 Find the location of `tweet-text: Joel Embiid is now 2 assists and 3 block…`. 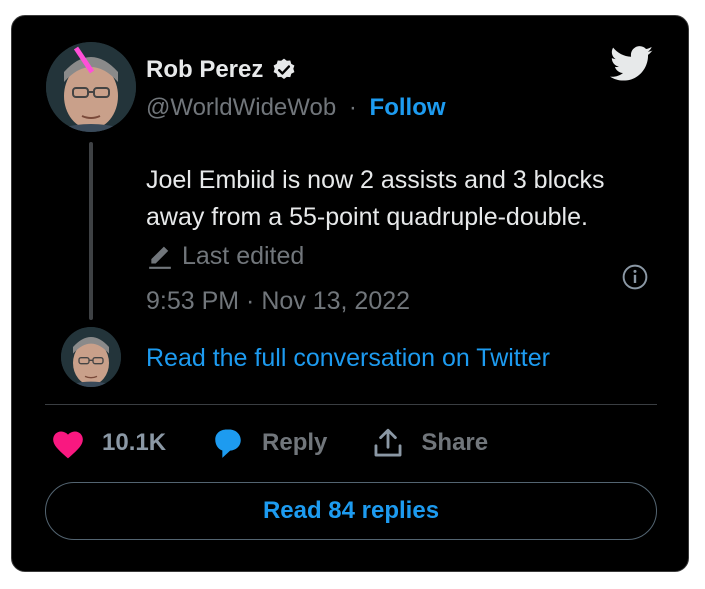

tweet-text: Joel Embiid is now 2 assists and 3 block… is located at coordinates (375, 198).